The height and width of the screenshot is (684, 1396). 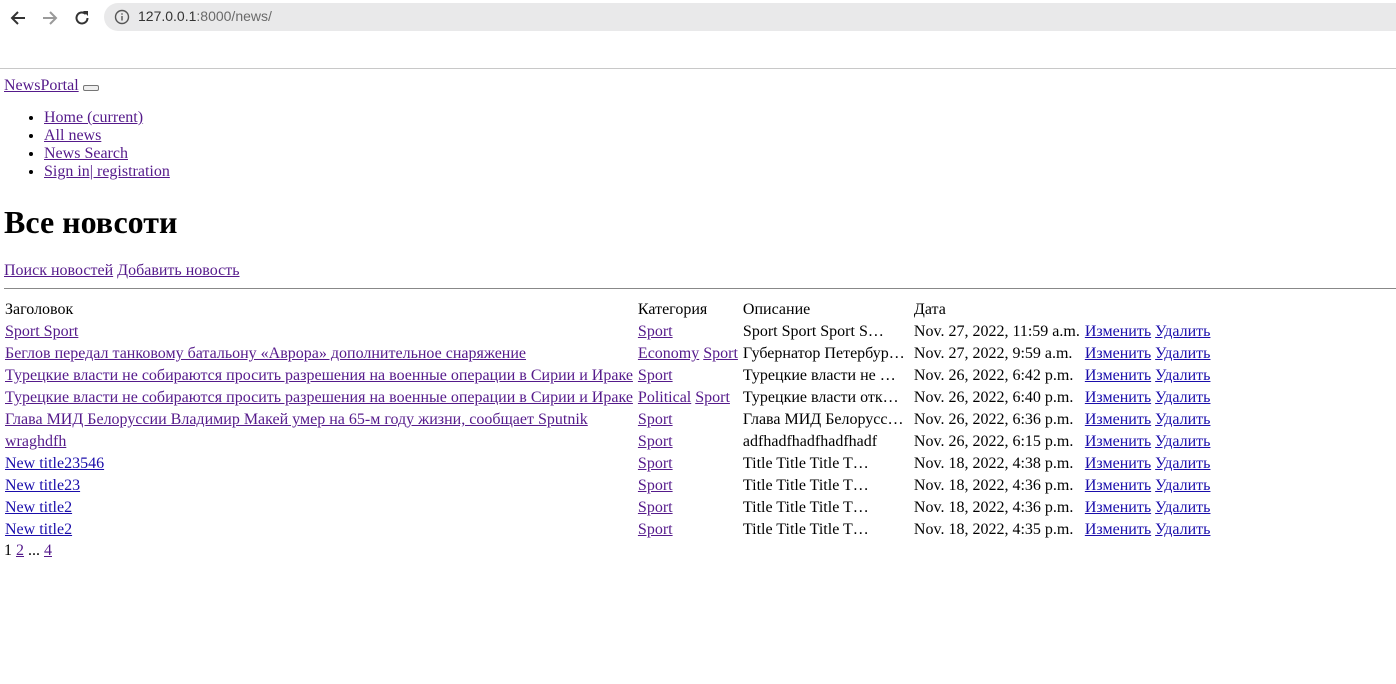 What do you see at coordinates (42, 485) in the screenshot?
I see `news-title-link: New title23` at bounding box center [42, 485].